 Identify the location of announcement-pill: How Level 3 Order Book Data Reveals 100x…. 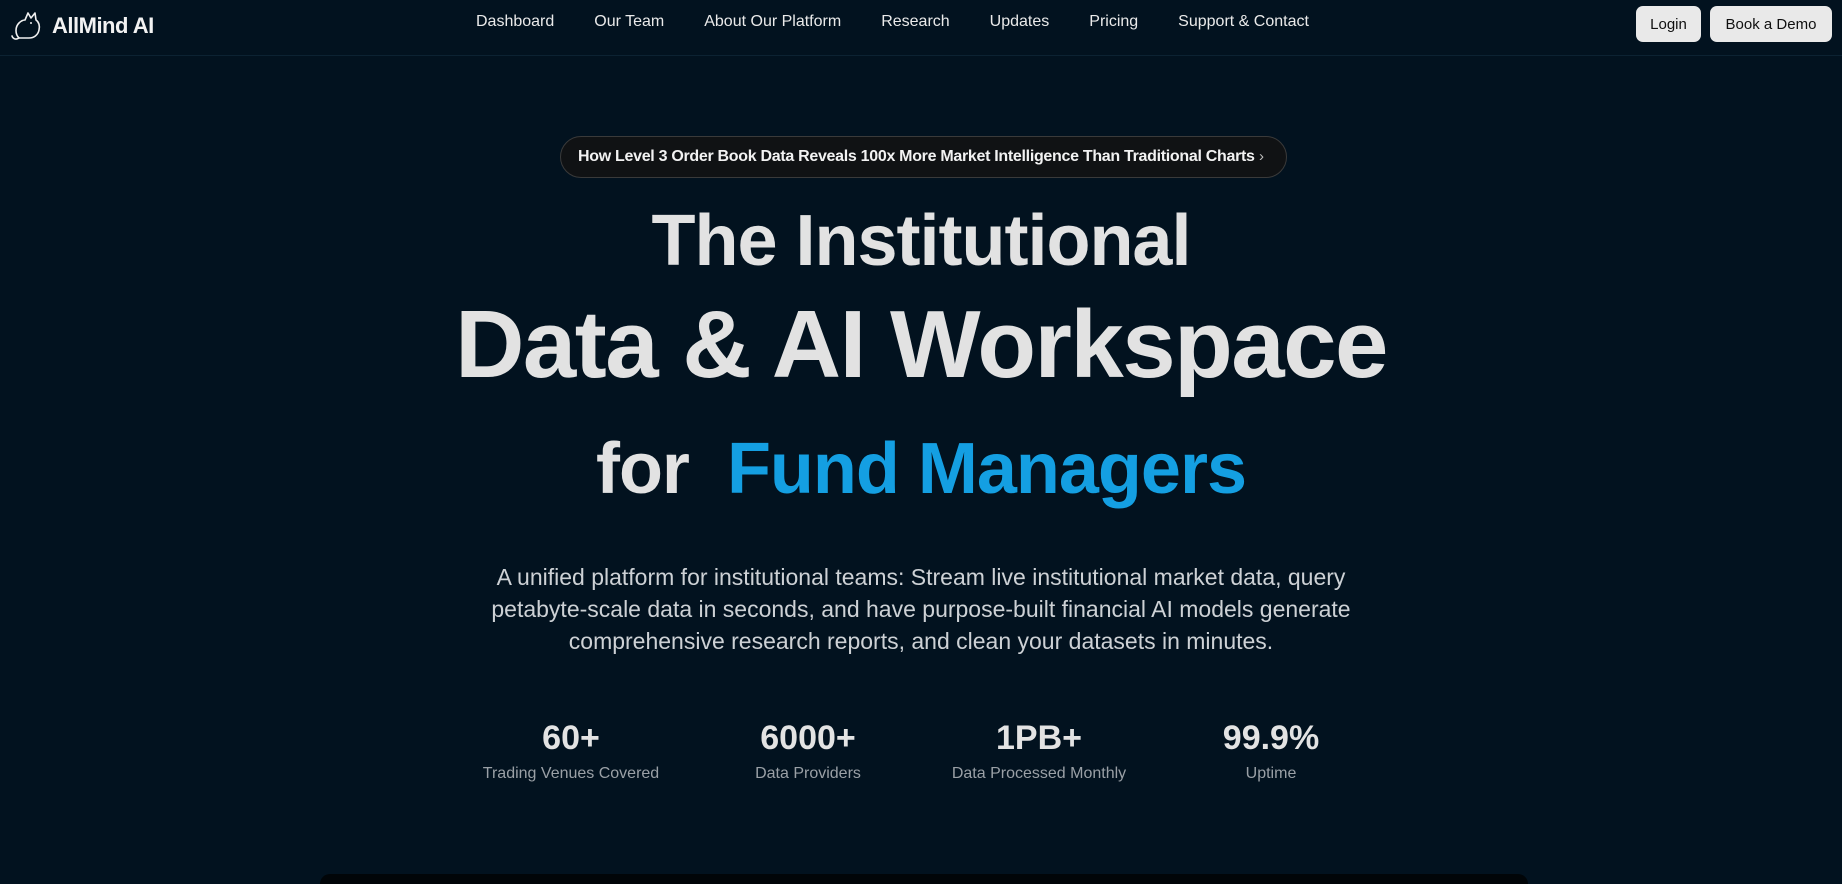
(923, 157).